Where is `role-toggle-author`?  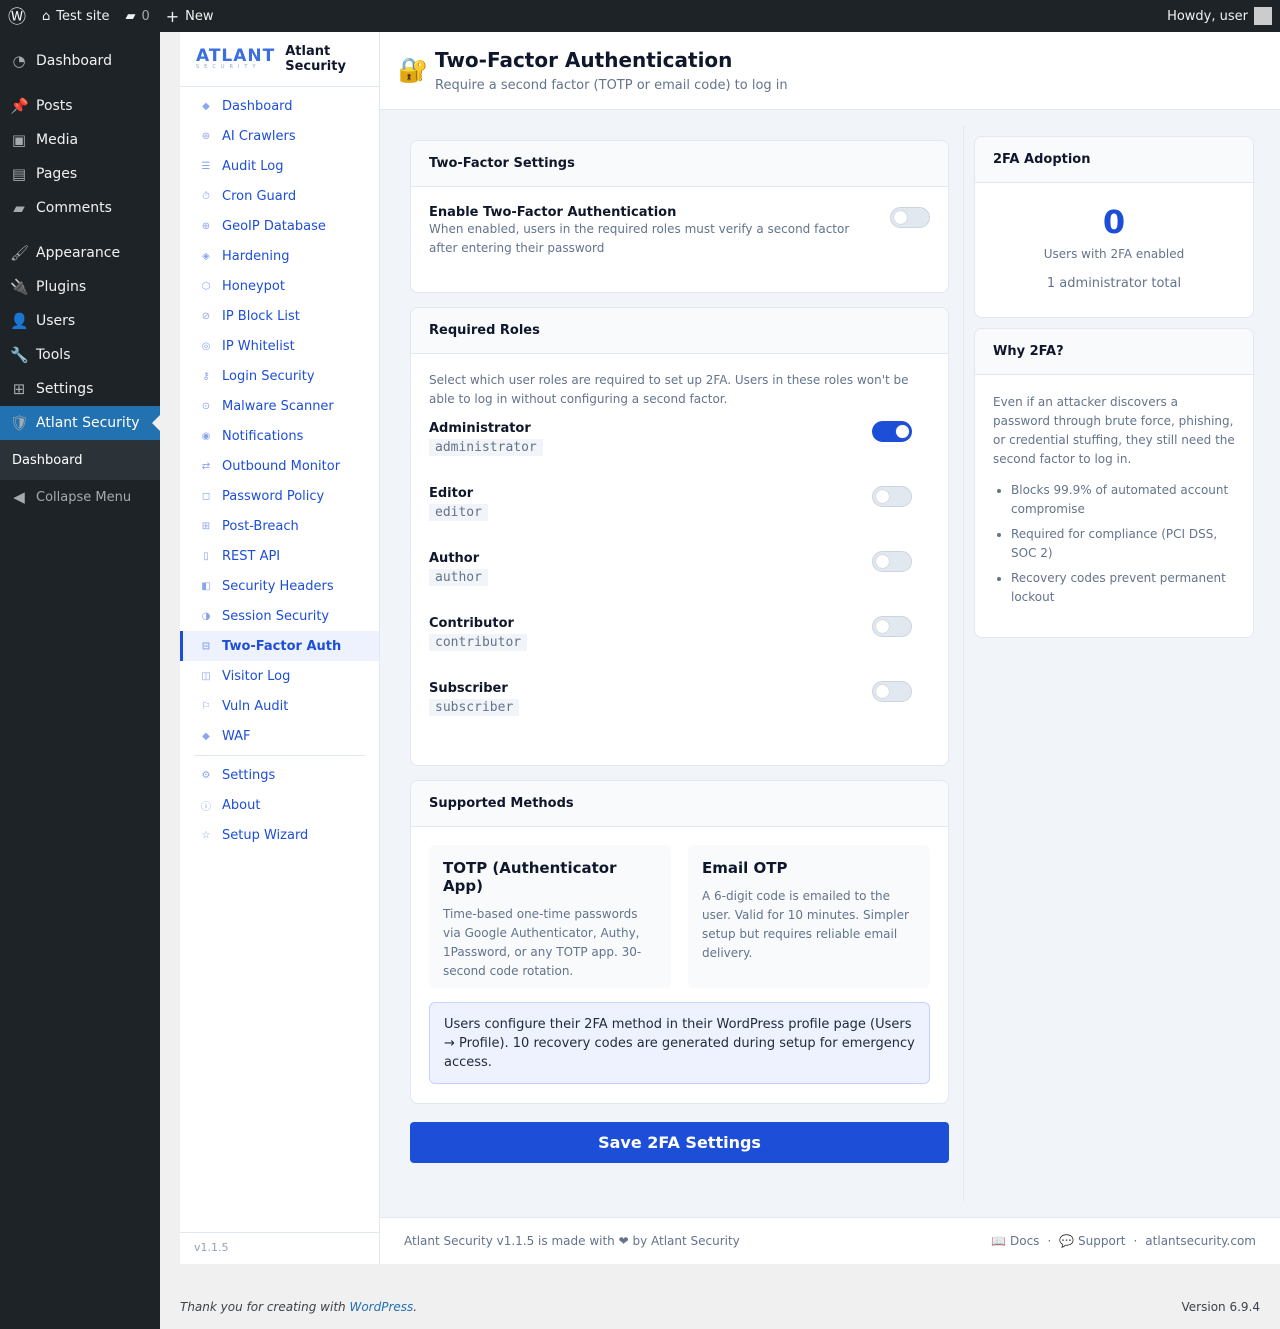 role-toggle-author is located at coordinates (892, 561).